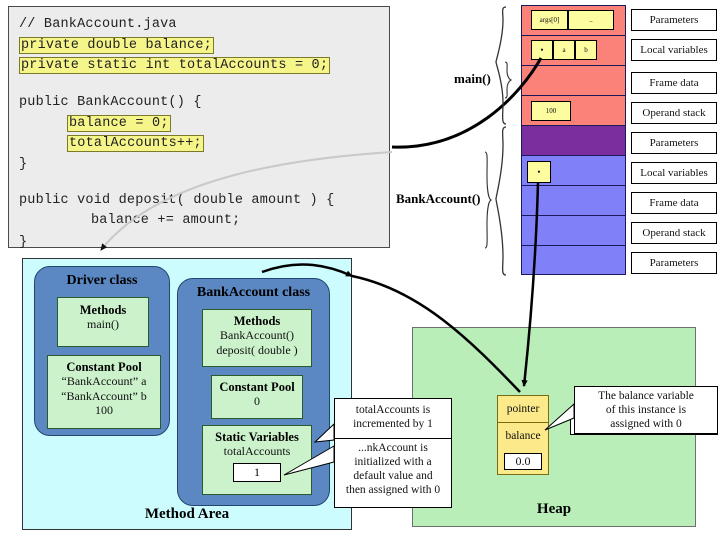 Image resolution: width=720 pixels, height=540 pixels. What do you see at coordinates (508, 80) in the screenshot?
I see `brace-main-label` at bounding box center [508, 80].